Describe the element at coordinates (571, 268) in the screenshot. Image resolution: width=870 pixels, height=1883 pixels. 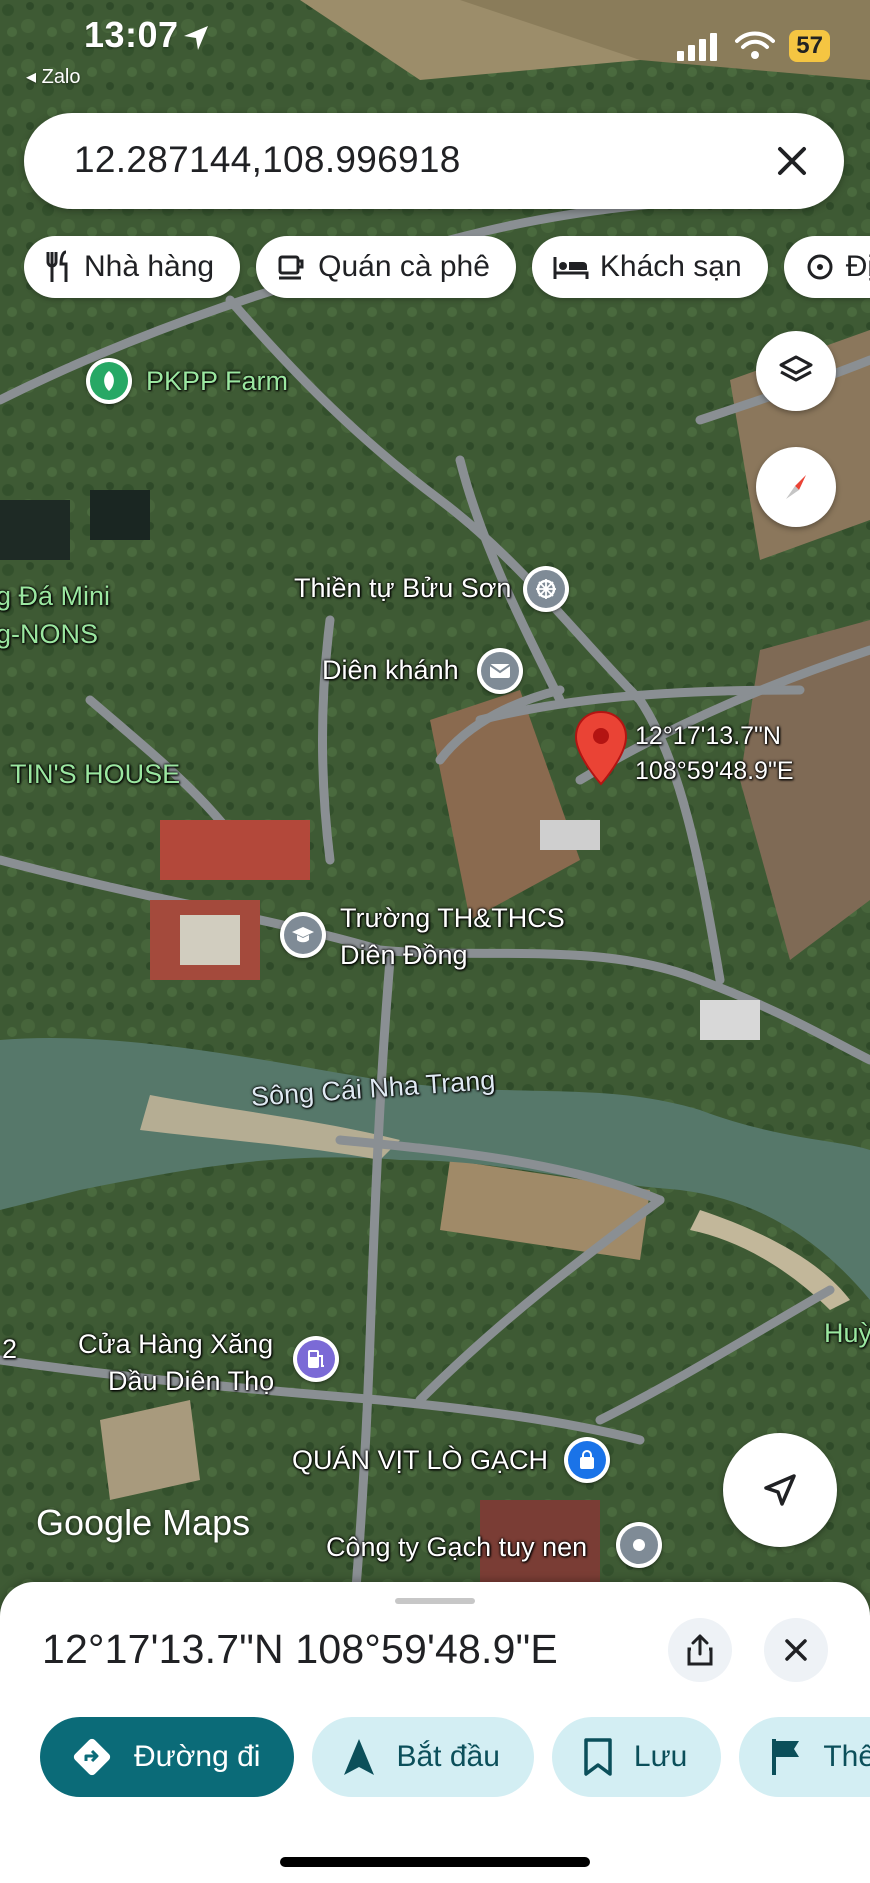
I see `hotel-icon` at that location.